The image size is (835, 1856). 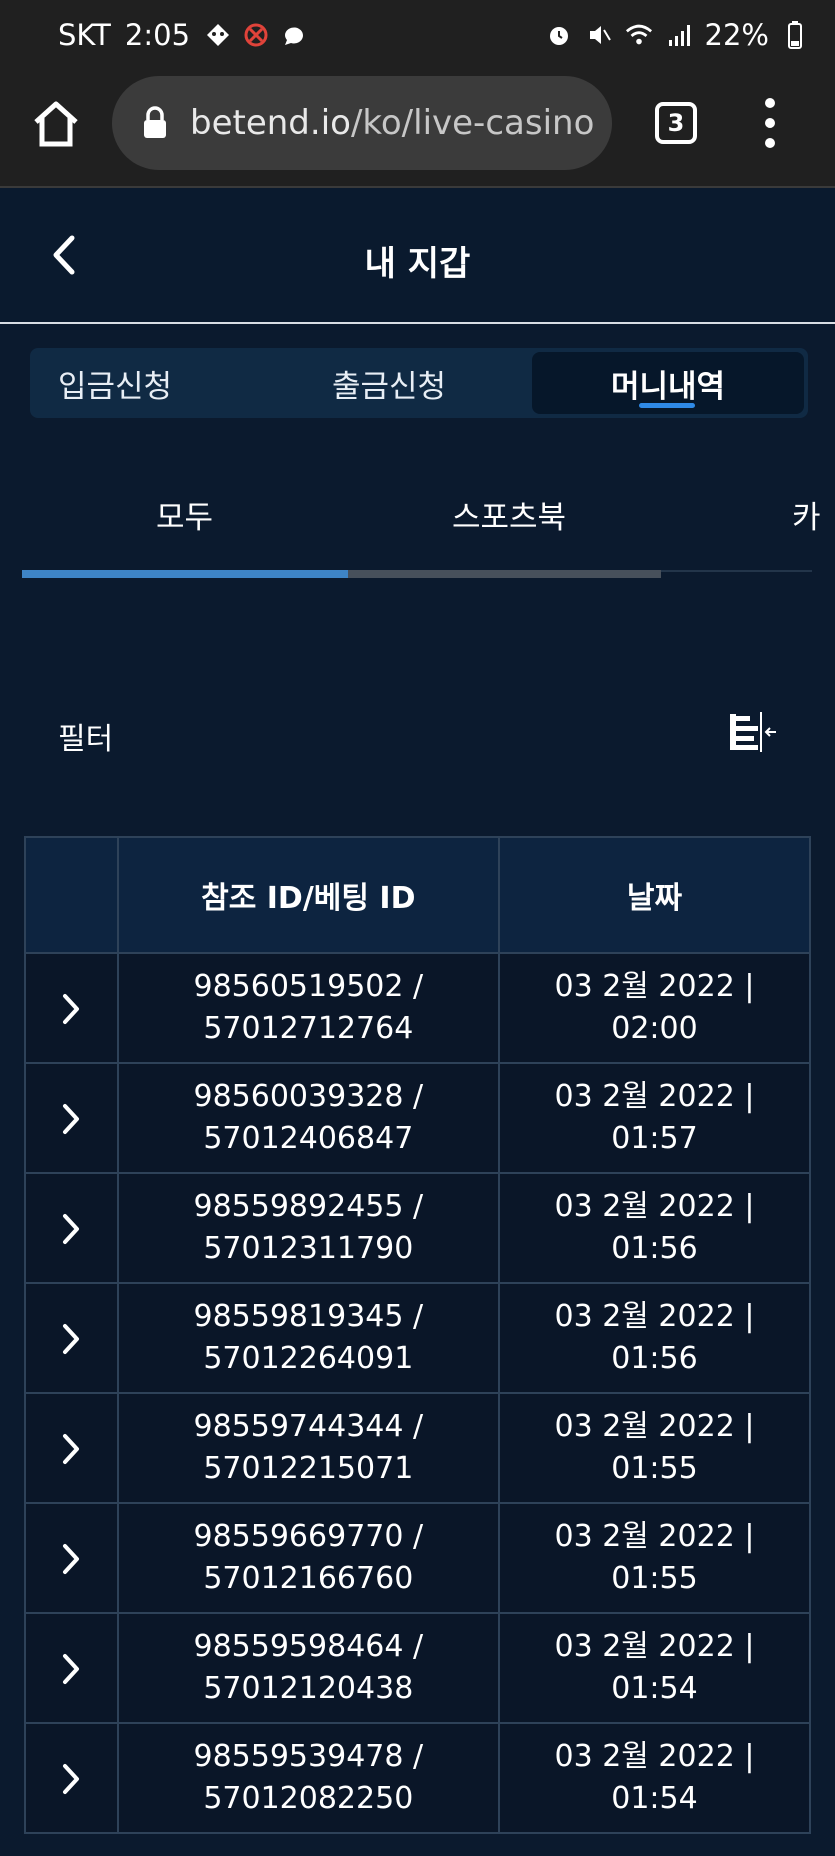 I want to click on subtab-all: 모두, so click(x=184, y=514).